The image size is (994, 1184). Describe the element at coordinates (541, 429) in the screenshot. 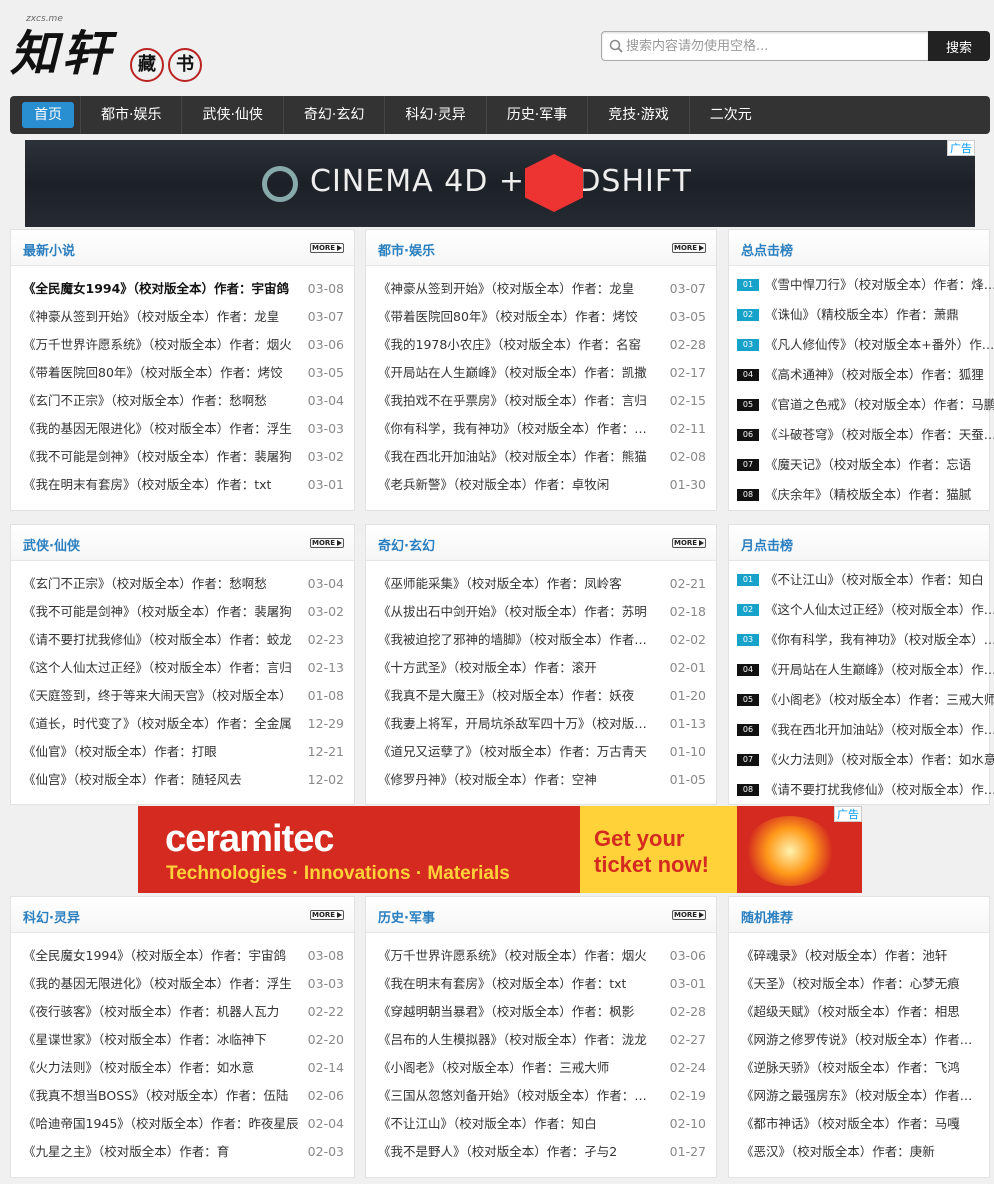

I see `book-row: 《你有科学，我有神功》（校对版全本）作者：三万 02-11` at that location.